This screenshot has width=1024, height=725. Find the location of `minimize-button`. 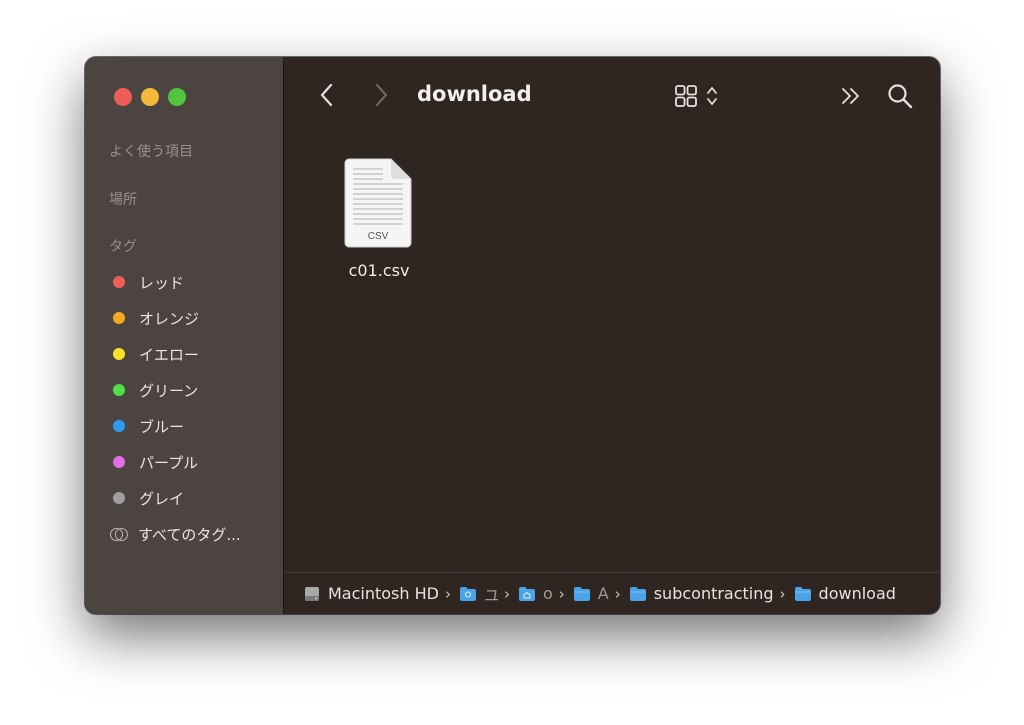

minimize-button is located at coordinates (150, 97).